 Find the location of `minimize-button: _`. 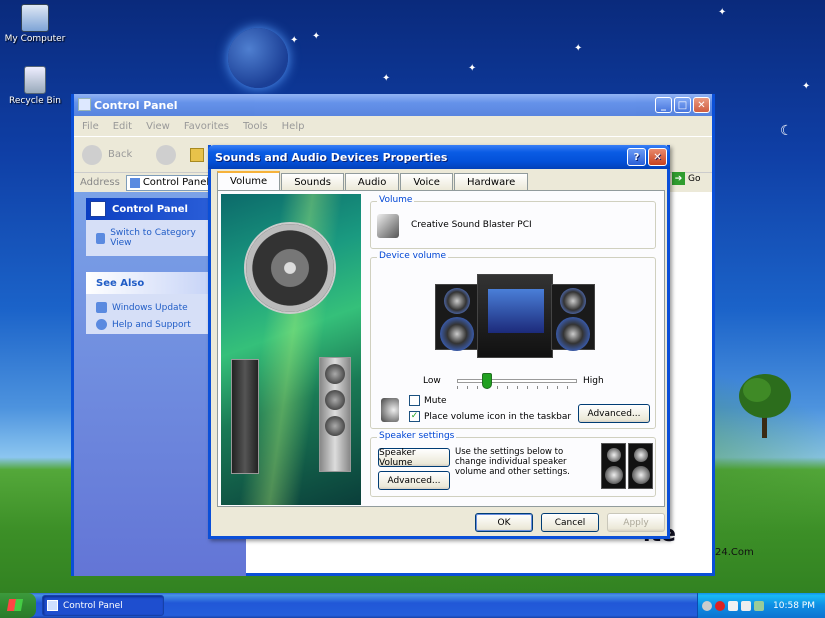

minimize-button: _ is located at coordinates (663, 105).